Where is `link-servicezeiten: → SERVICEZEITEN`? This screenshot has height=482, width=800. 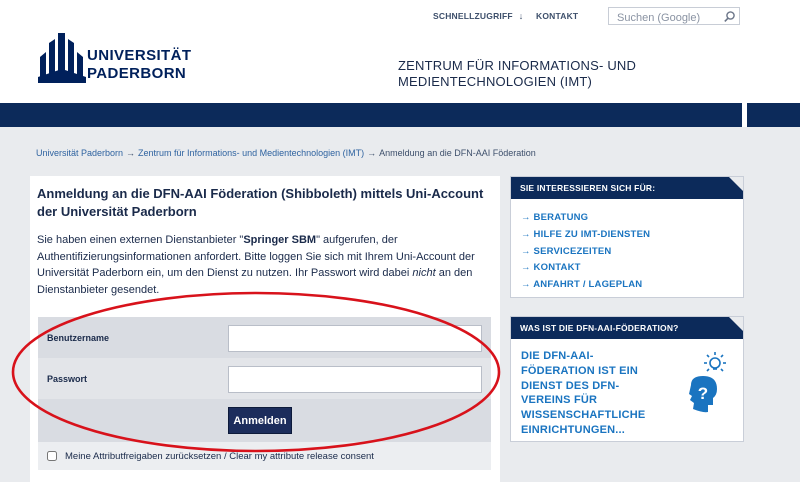 link-servicezeiten: → SERVICEZEITEN is located at coordinates (585, 252).